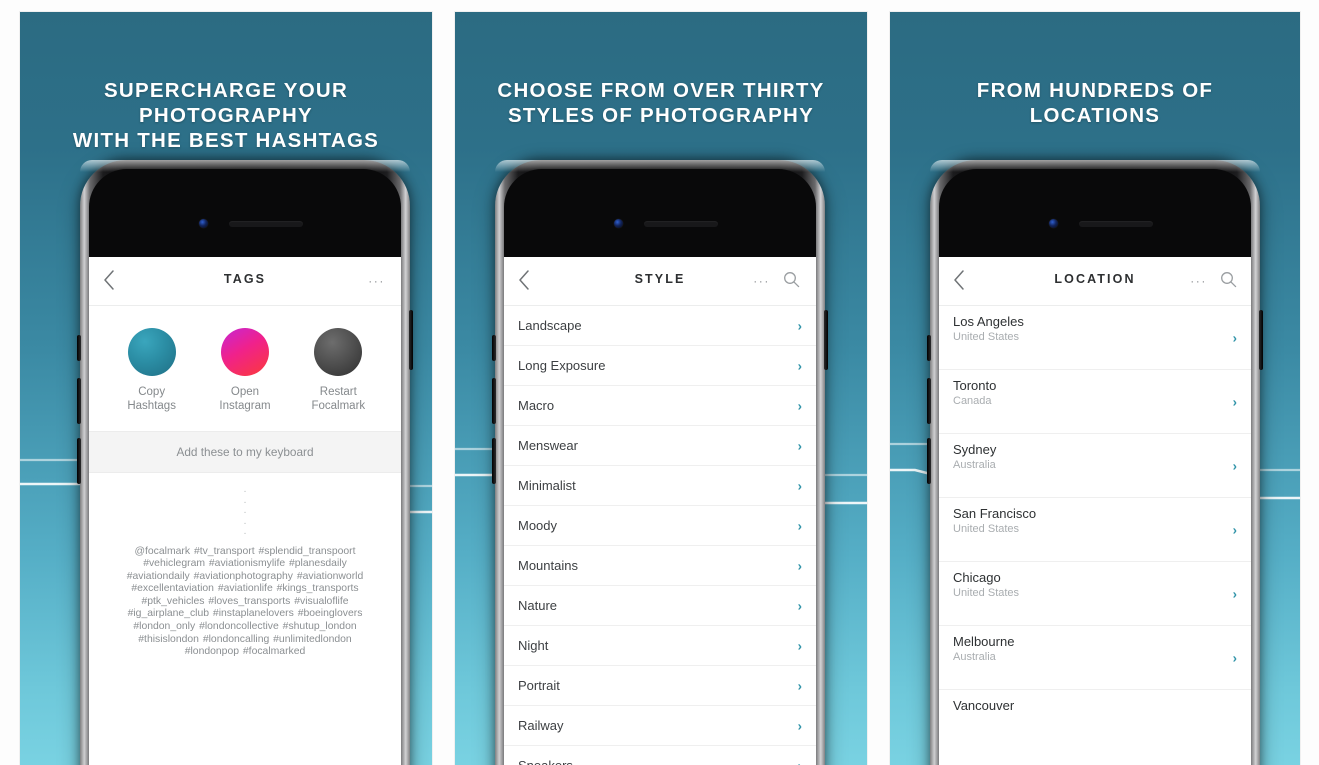  Describe the element at coordinates (660, 755) in the screenshot. I see `list-item: Sneakers ›` at that location.